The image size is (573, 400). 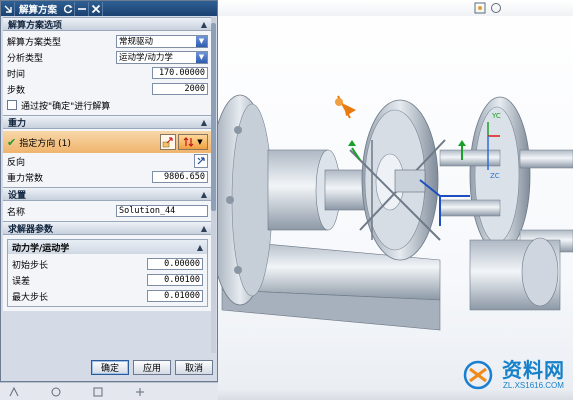 I want to click on minimize-icon, so click(x=81, y=8).